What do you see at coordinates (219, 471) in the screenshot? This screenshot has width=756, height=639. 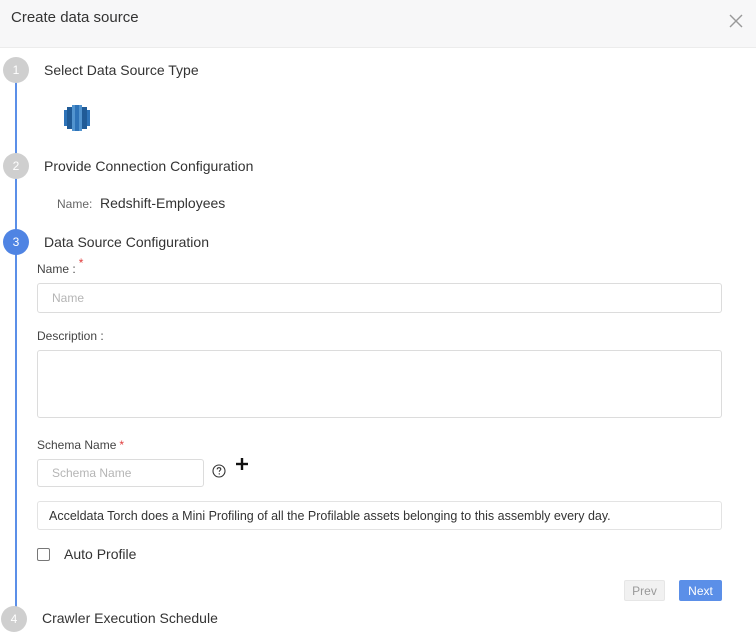 I see `question-circle-icon` at bounding box center [219, 471].